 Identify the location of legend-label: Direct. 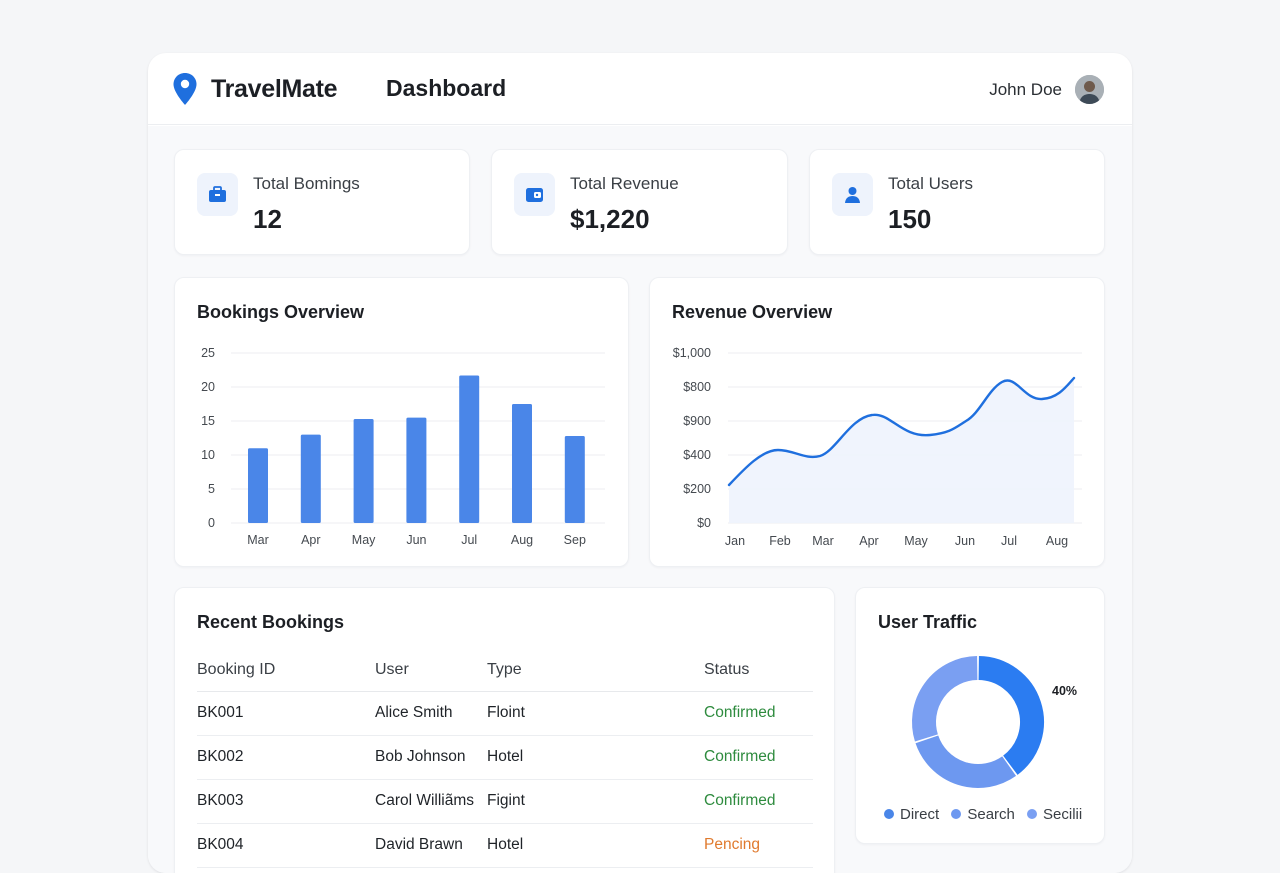
(920, 814).